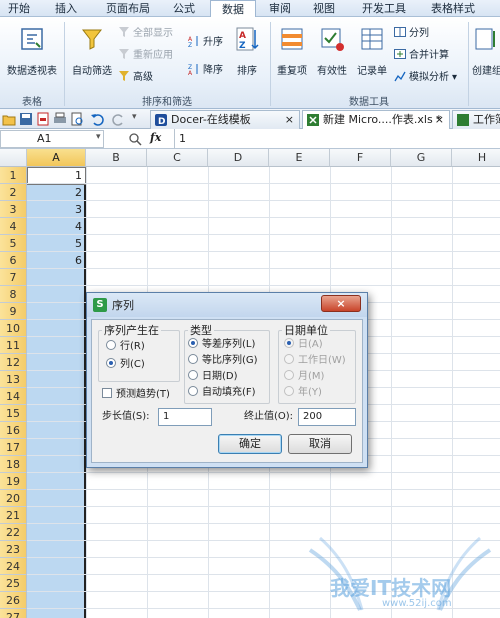 This screenshot has height=618, width=500. I want to click on radio-date: 日期(D), so click(213, 377).